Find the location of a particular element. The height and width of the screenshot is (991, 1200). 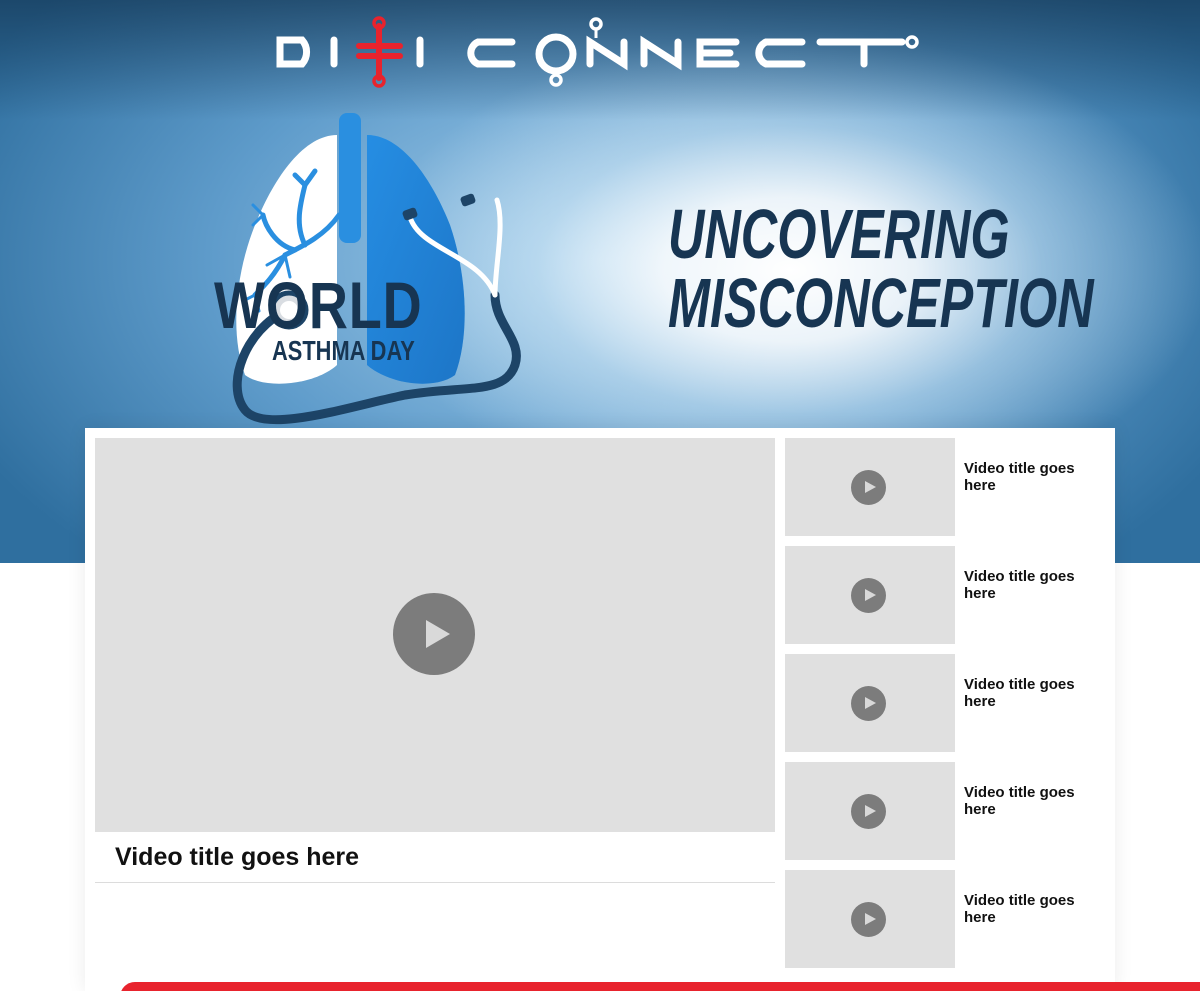

digi-connect-logo is located at coordinates (602, 53).